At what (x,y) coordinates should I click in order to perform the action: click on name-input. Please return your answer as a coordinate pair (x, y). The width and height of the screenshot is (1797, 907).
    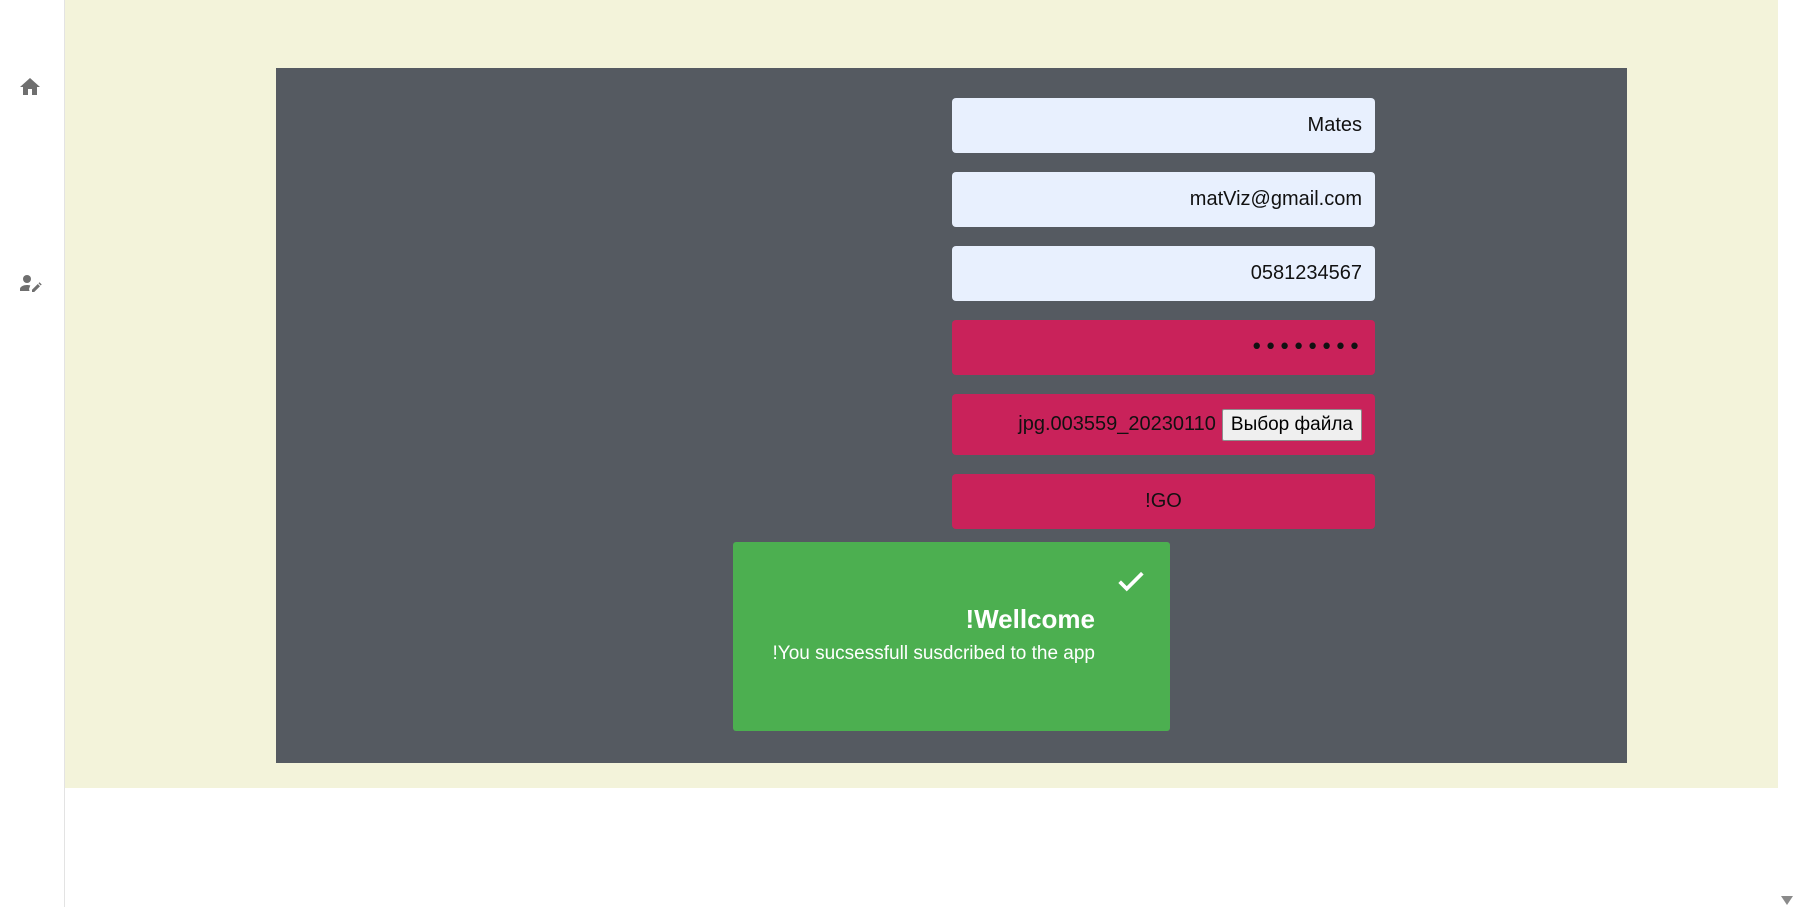
    Looking at the image, I should click on (1163, 125).